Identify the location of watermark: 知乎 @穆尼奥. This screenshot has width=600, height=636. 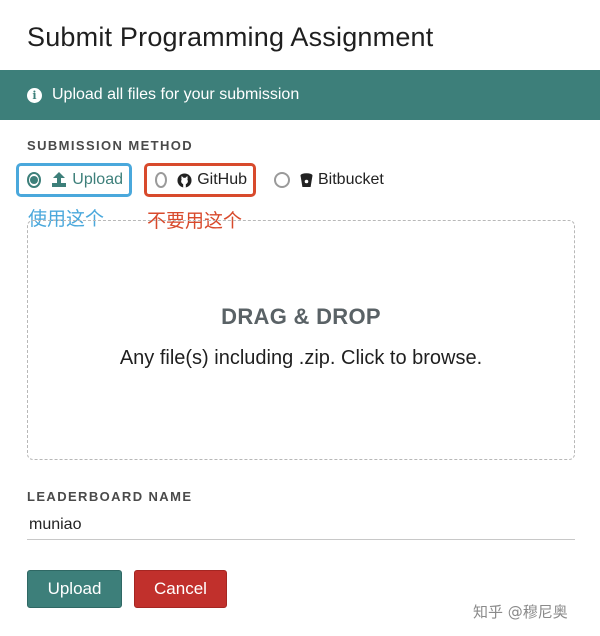
(520, 612).